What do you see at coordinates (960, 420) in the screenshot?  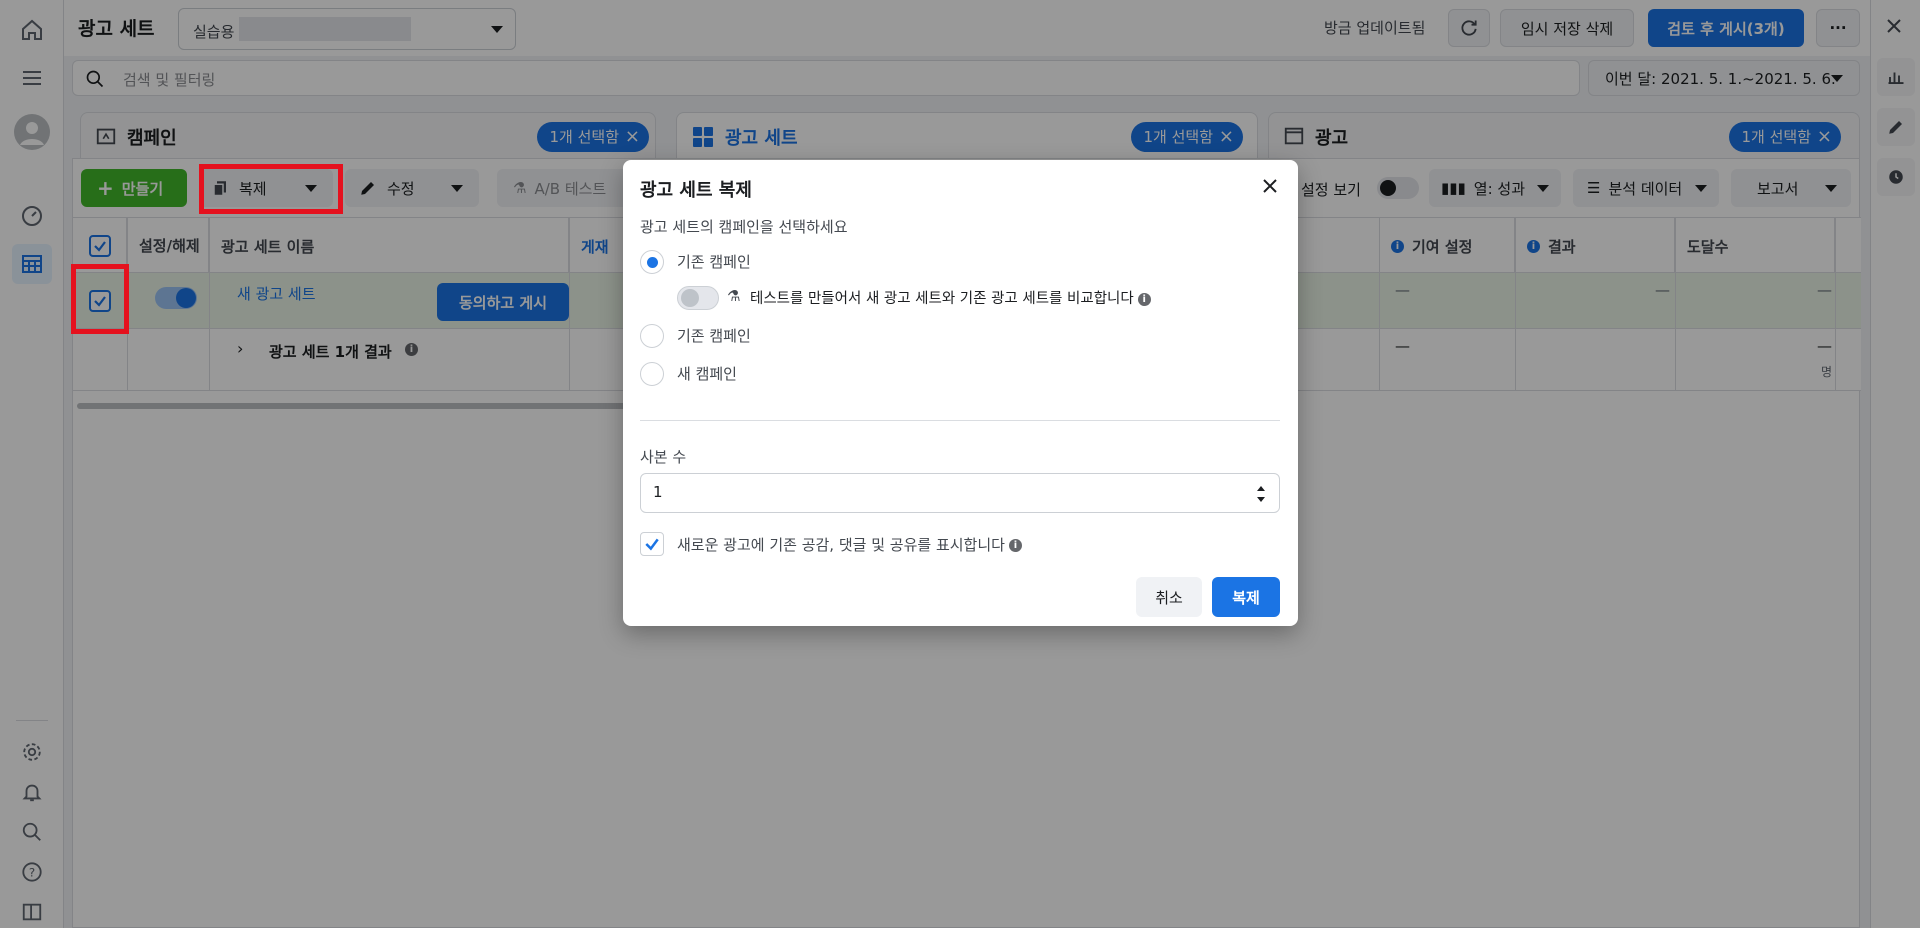 I see `dialog-divider` at bounding box center [960, 420].